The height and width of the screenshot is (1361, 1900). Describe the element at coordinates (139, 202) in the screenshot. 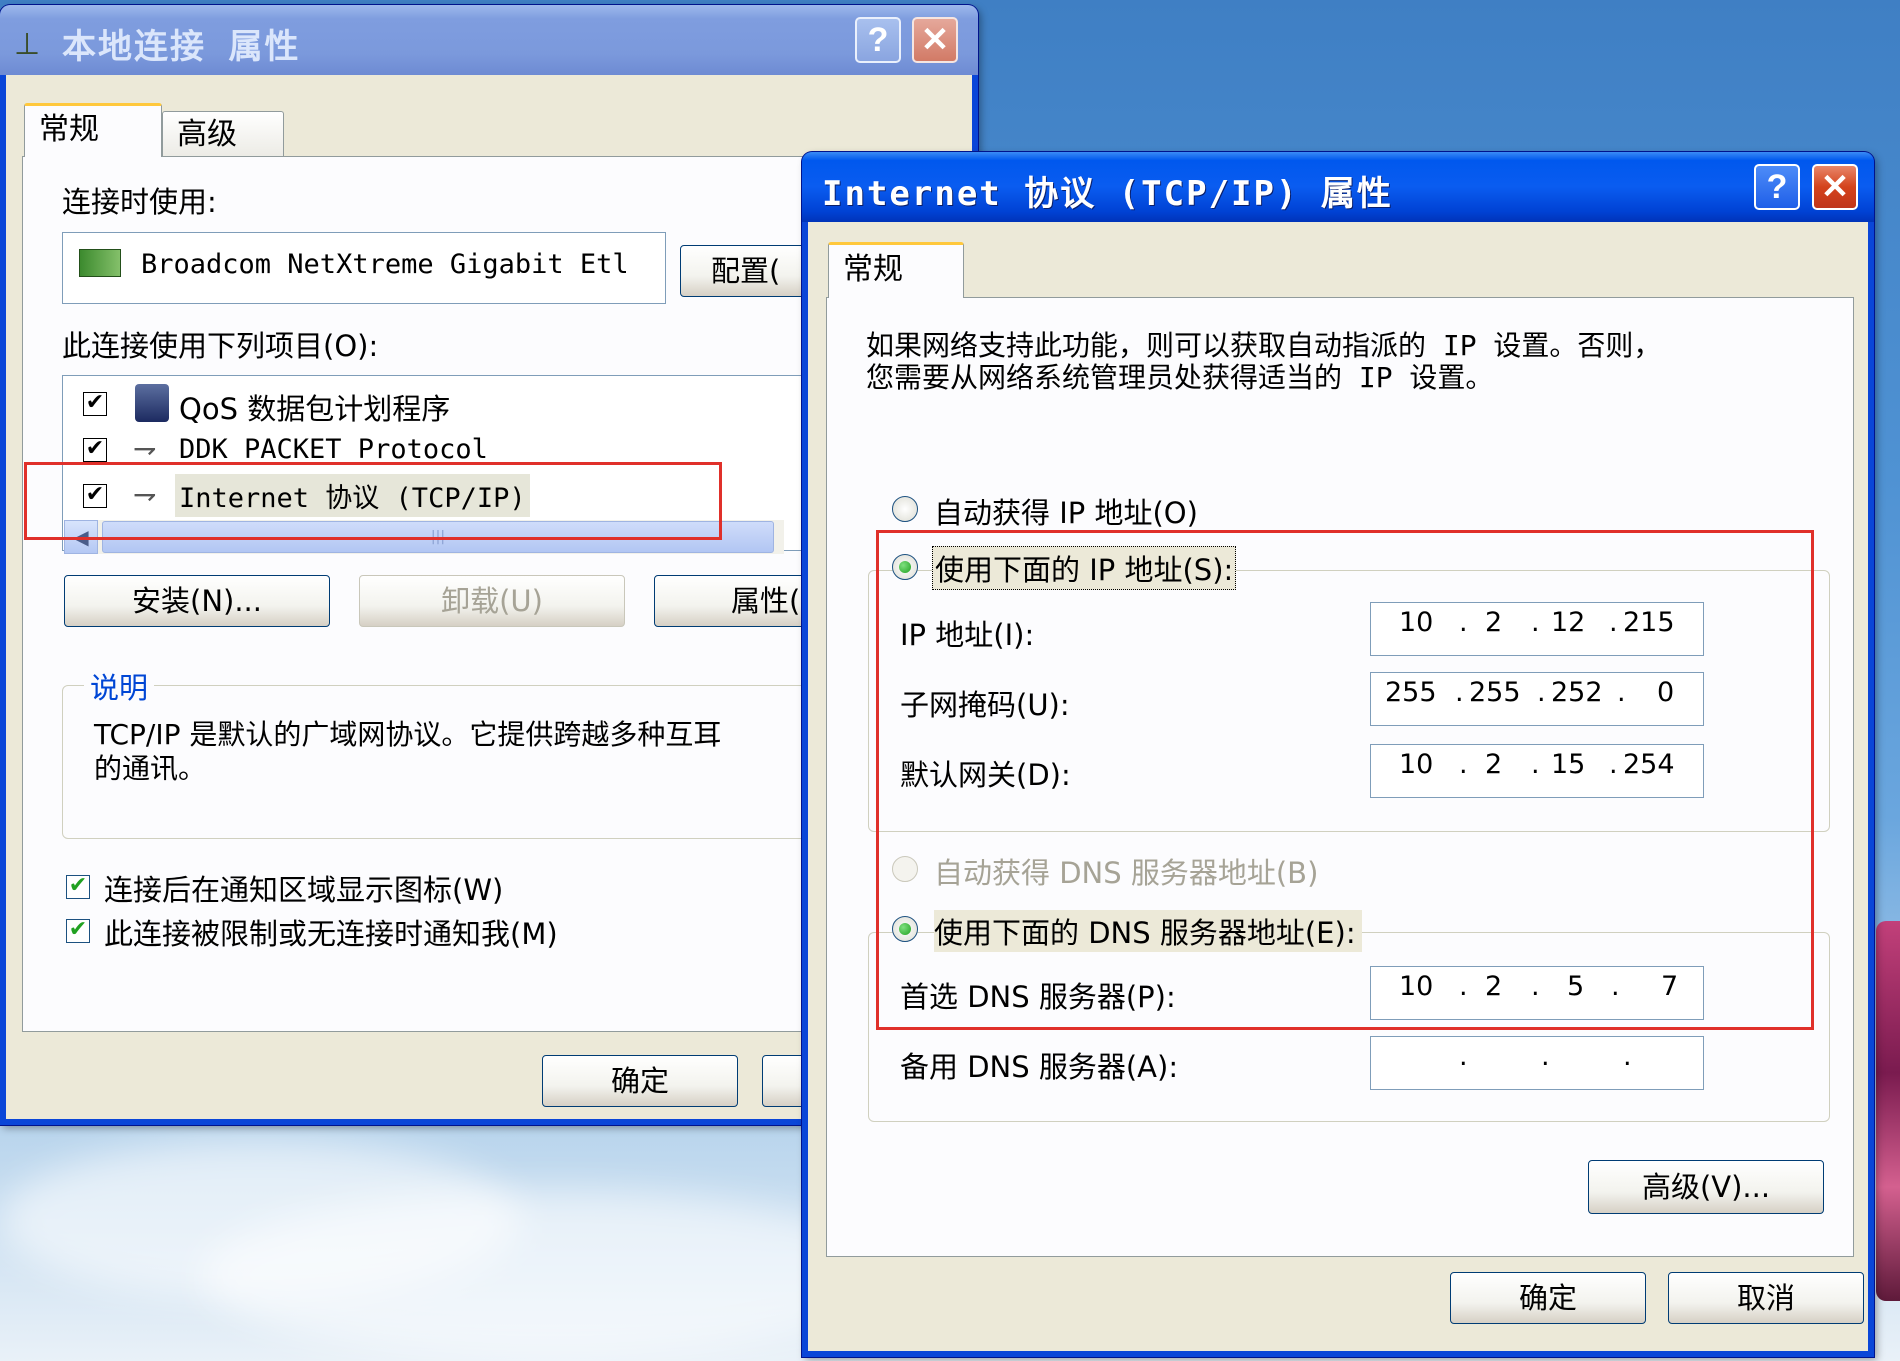

I see `connect-using-label: 连接时使用:` at that location.